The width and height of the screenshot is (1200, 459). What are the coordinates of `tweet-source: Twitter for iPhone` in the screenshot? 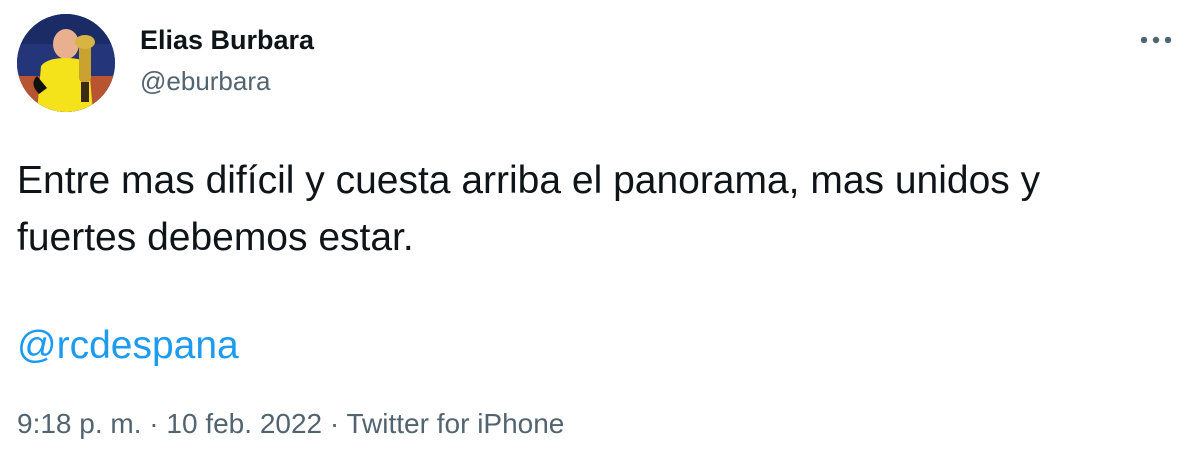 It's located at (456, 423).